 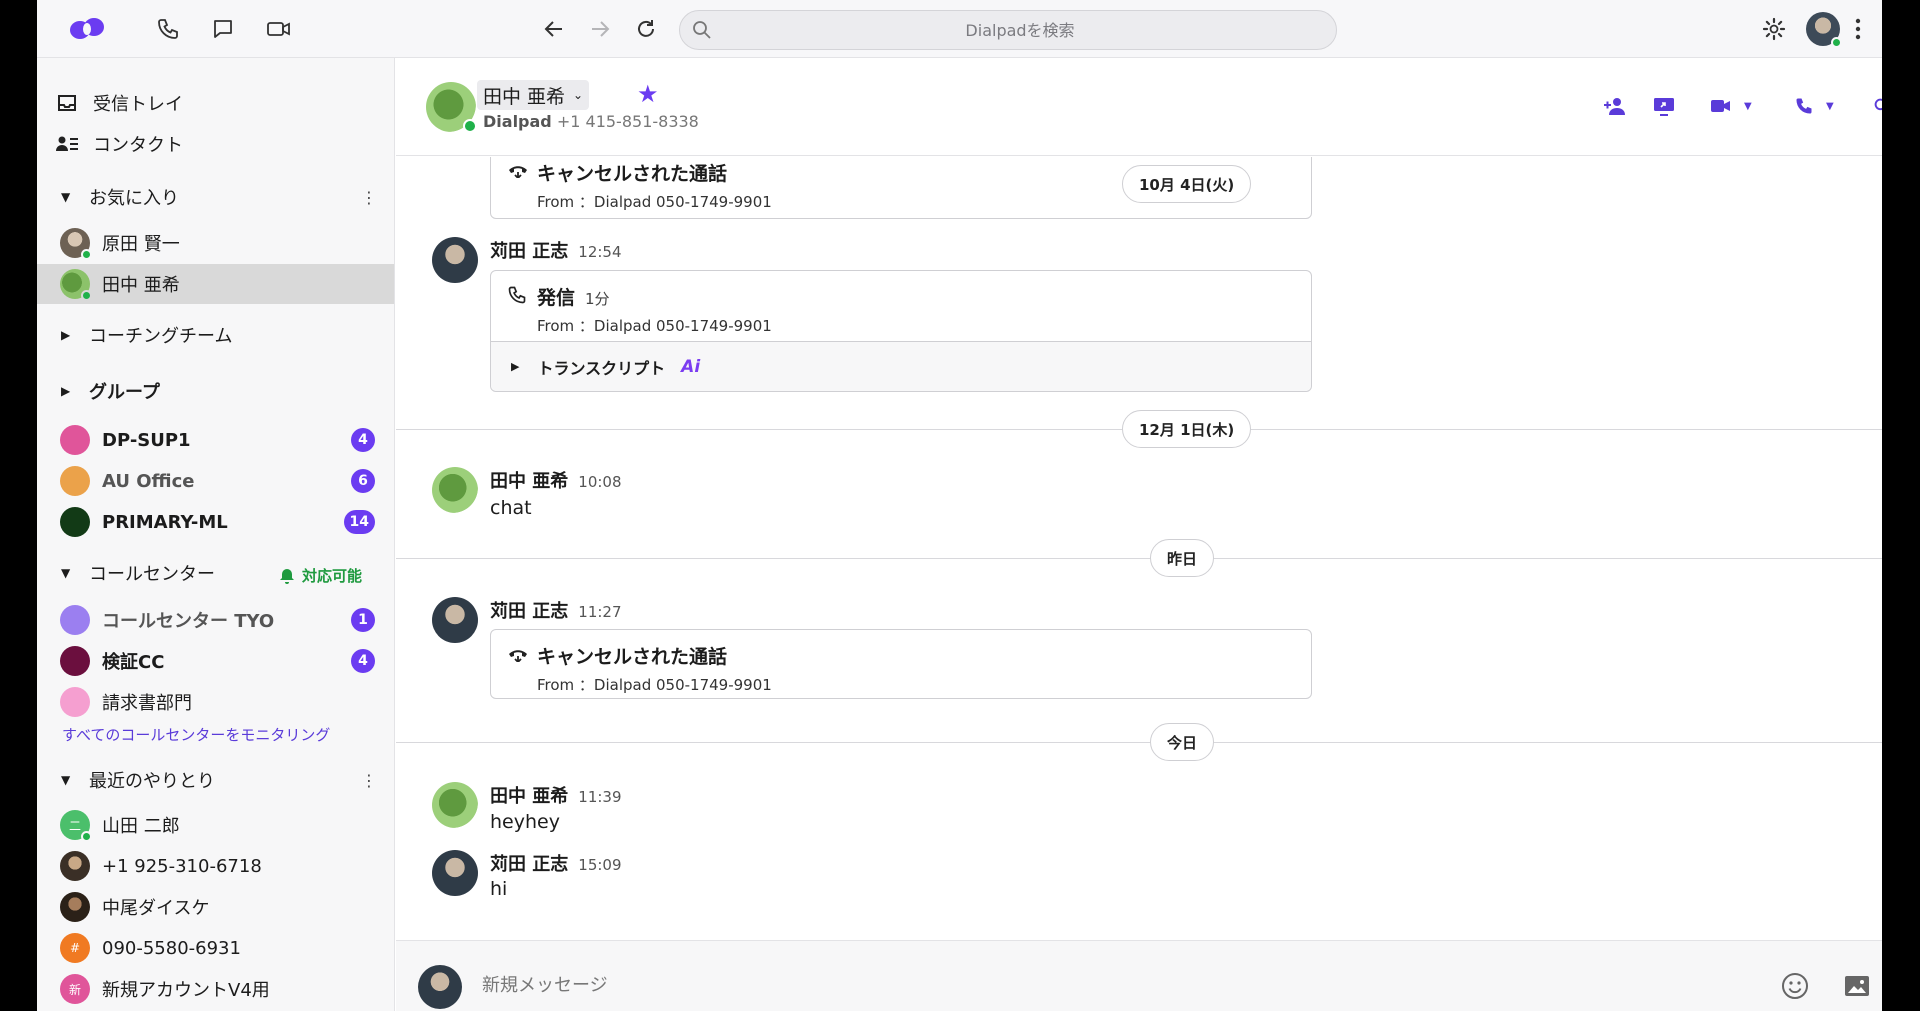 I want to click on search-bar, so click(x=1008, y=30).